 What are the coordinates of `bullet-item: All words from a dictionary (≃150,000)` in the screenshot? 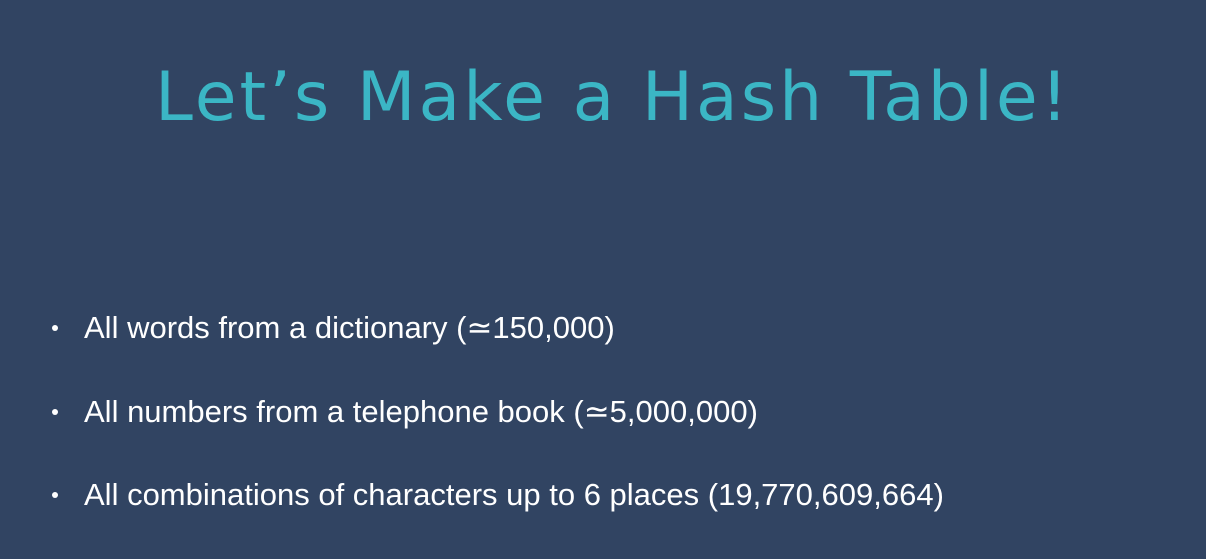 It's located at (496, 350).